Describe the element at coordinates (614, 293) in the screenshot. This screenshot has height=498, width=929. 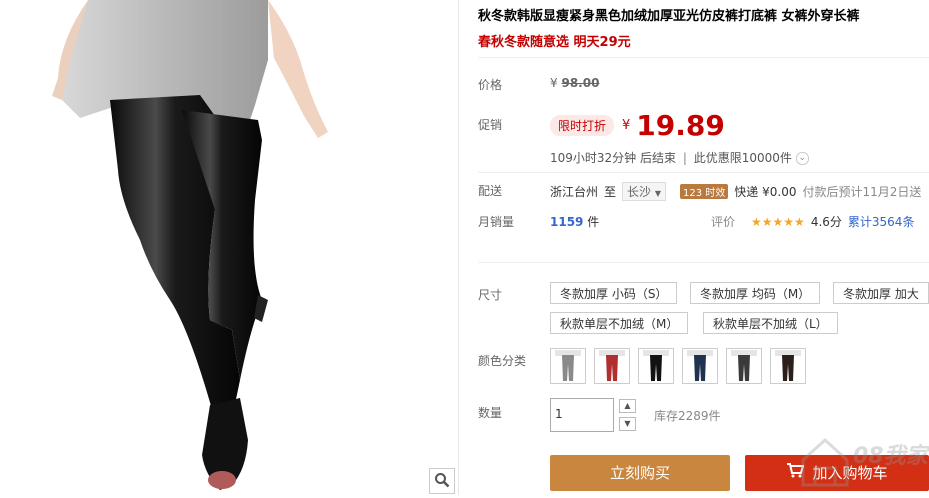
I see `size-option: 冬款加厚 小码（S）` at that location.